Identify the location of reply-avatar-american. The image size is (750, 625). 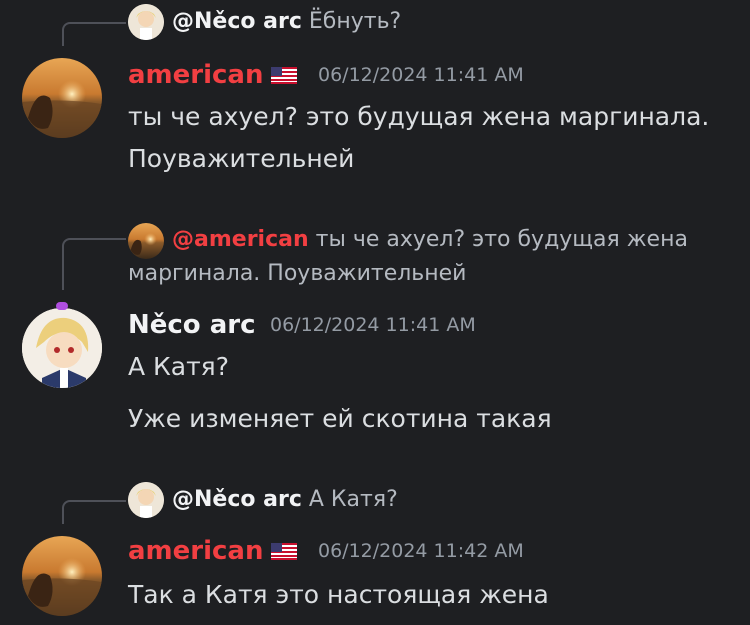
(146, 241).